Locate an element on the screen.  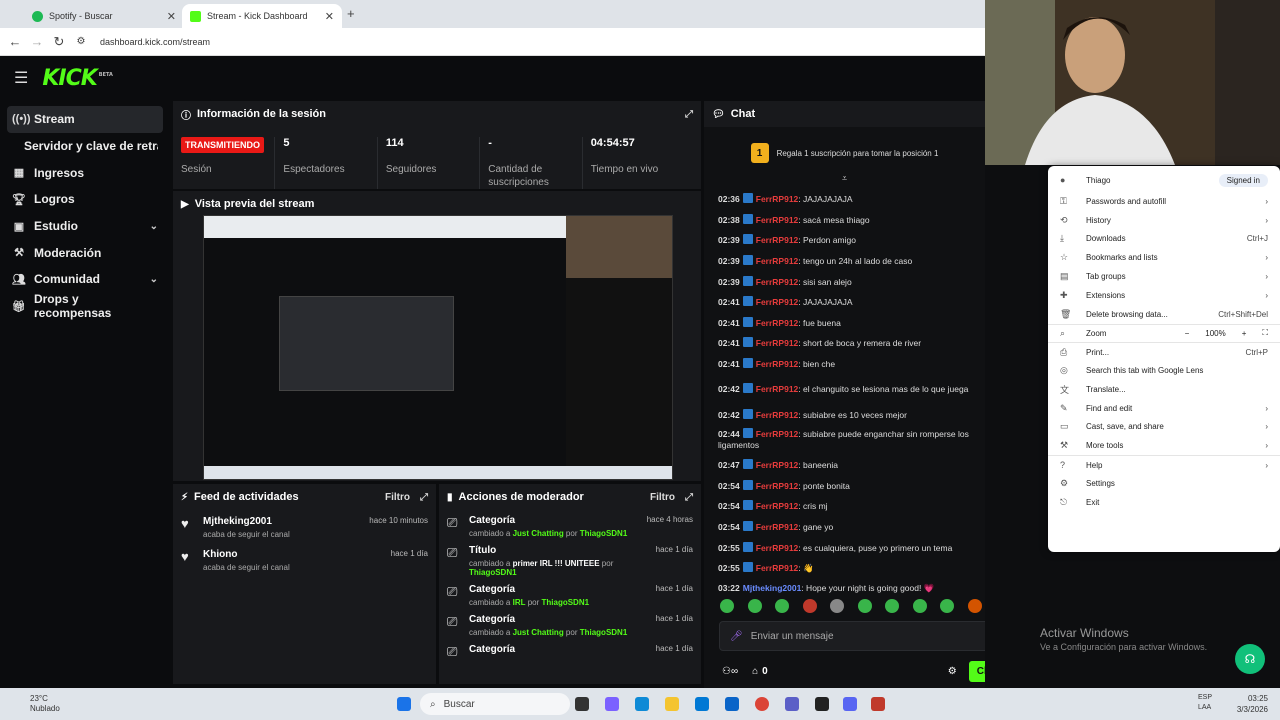
support-chat-icon: ☊ is located at coordinates (1250, 659).